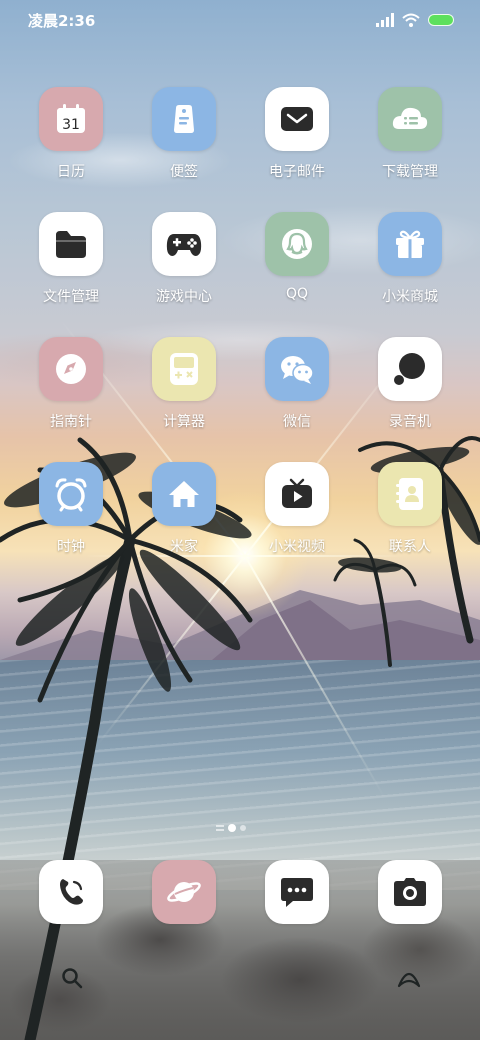  I want to click on search-icon, so click(72, 978).